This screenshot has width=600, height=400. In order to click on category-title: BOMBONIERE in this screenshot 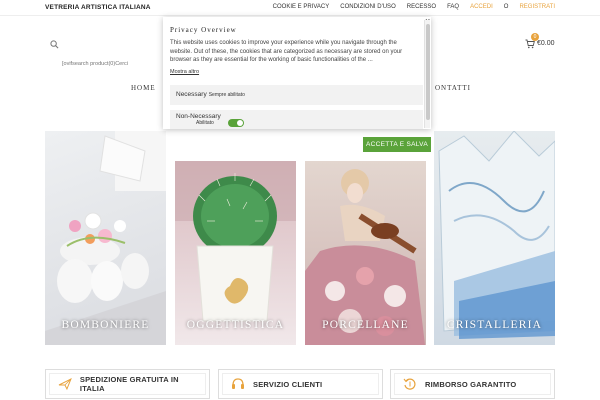, I will do `click(105, 325)`.